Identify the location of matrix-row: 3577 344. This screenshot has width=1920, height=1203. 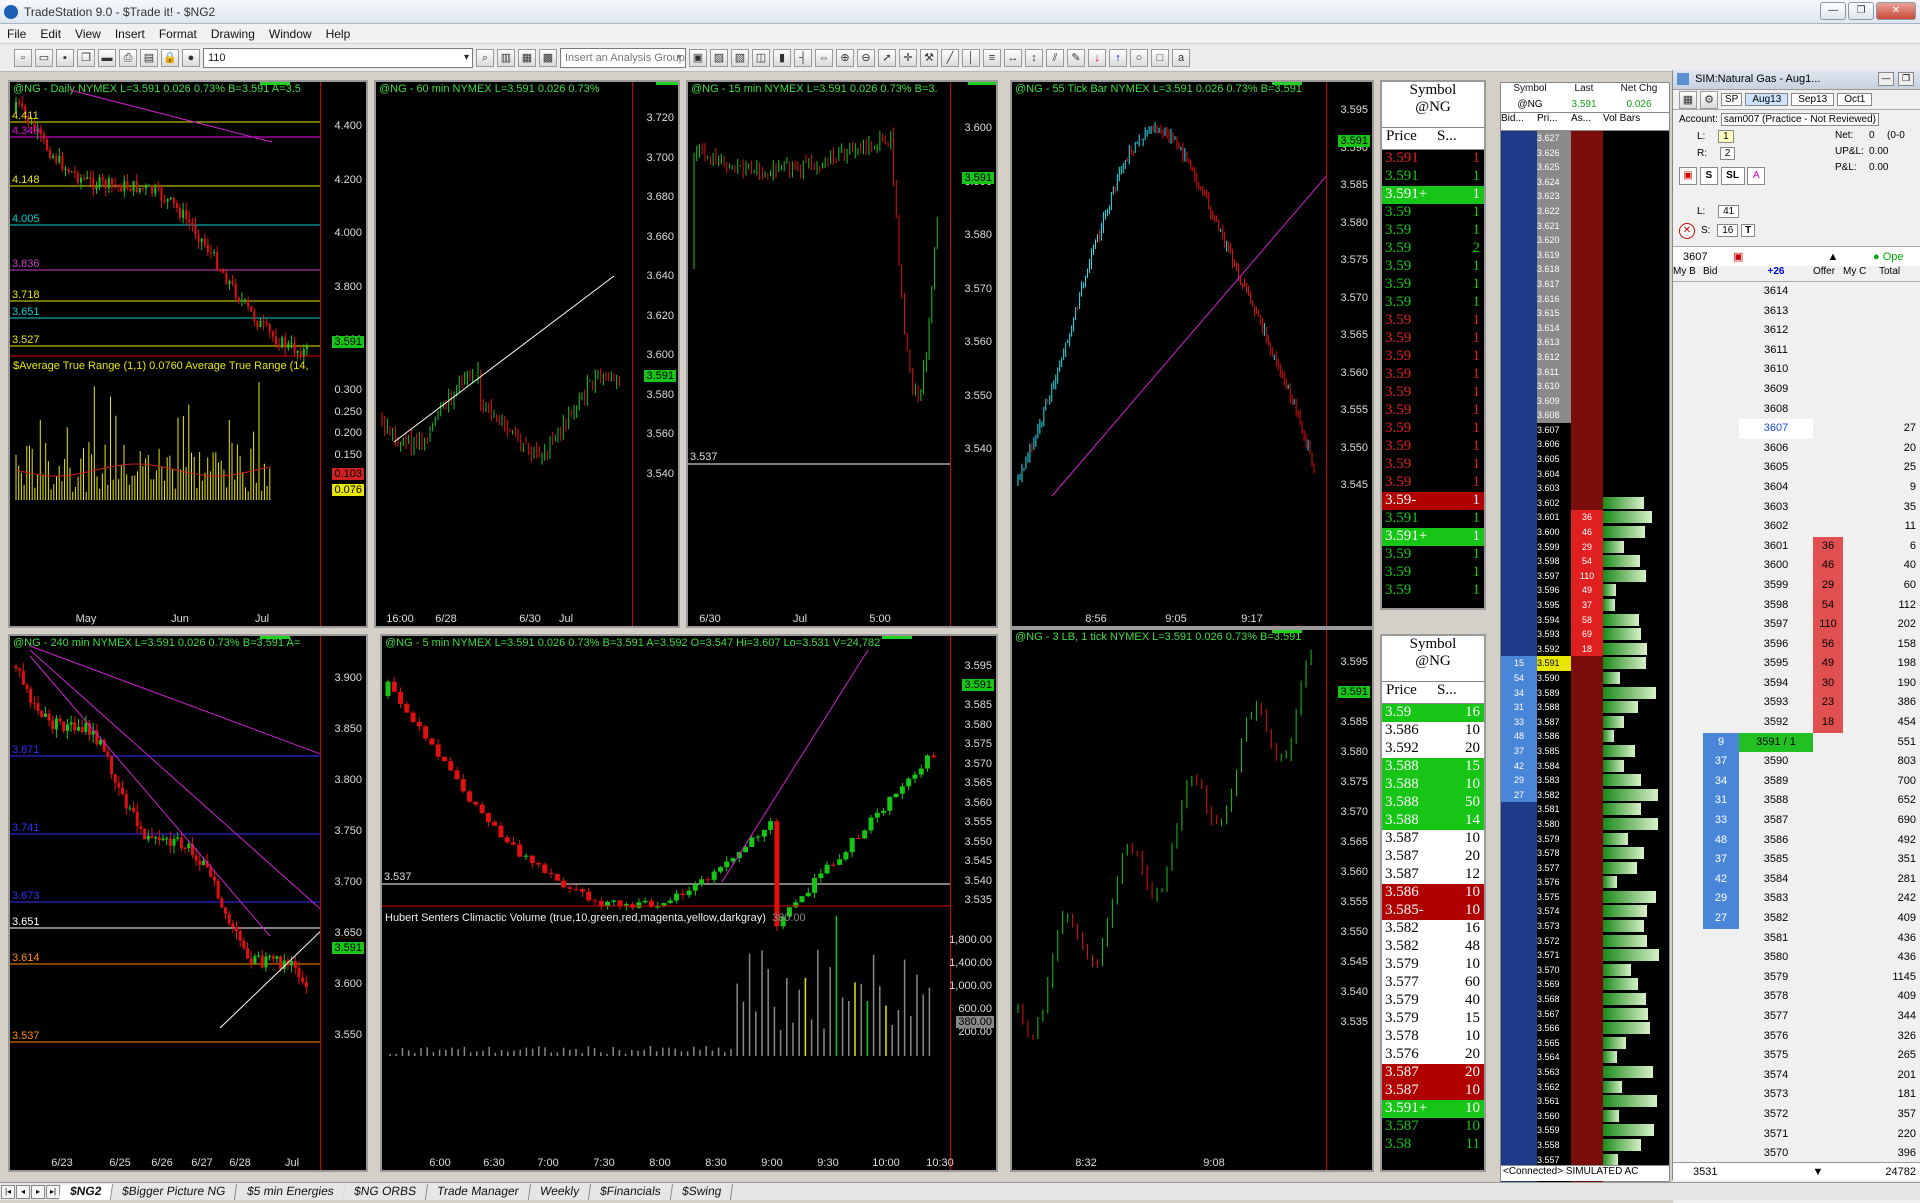
(1796, 1016).